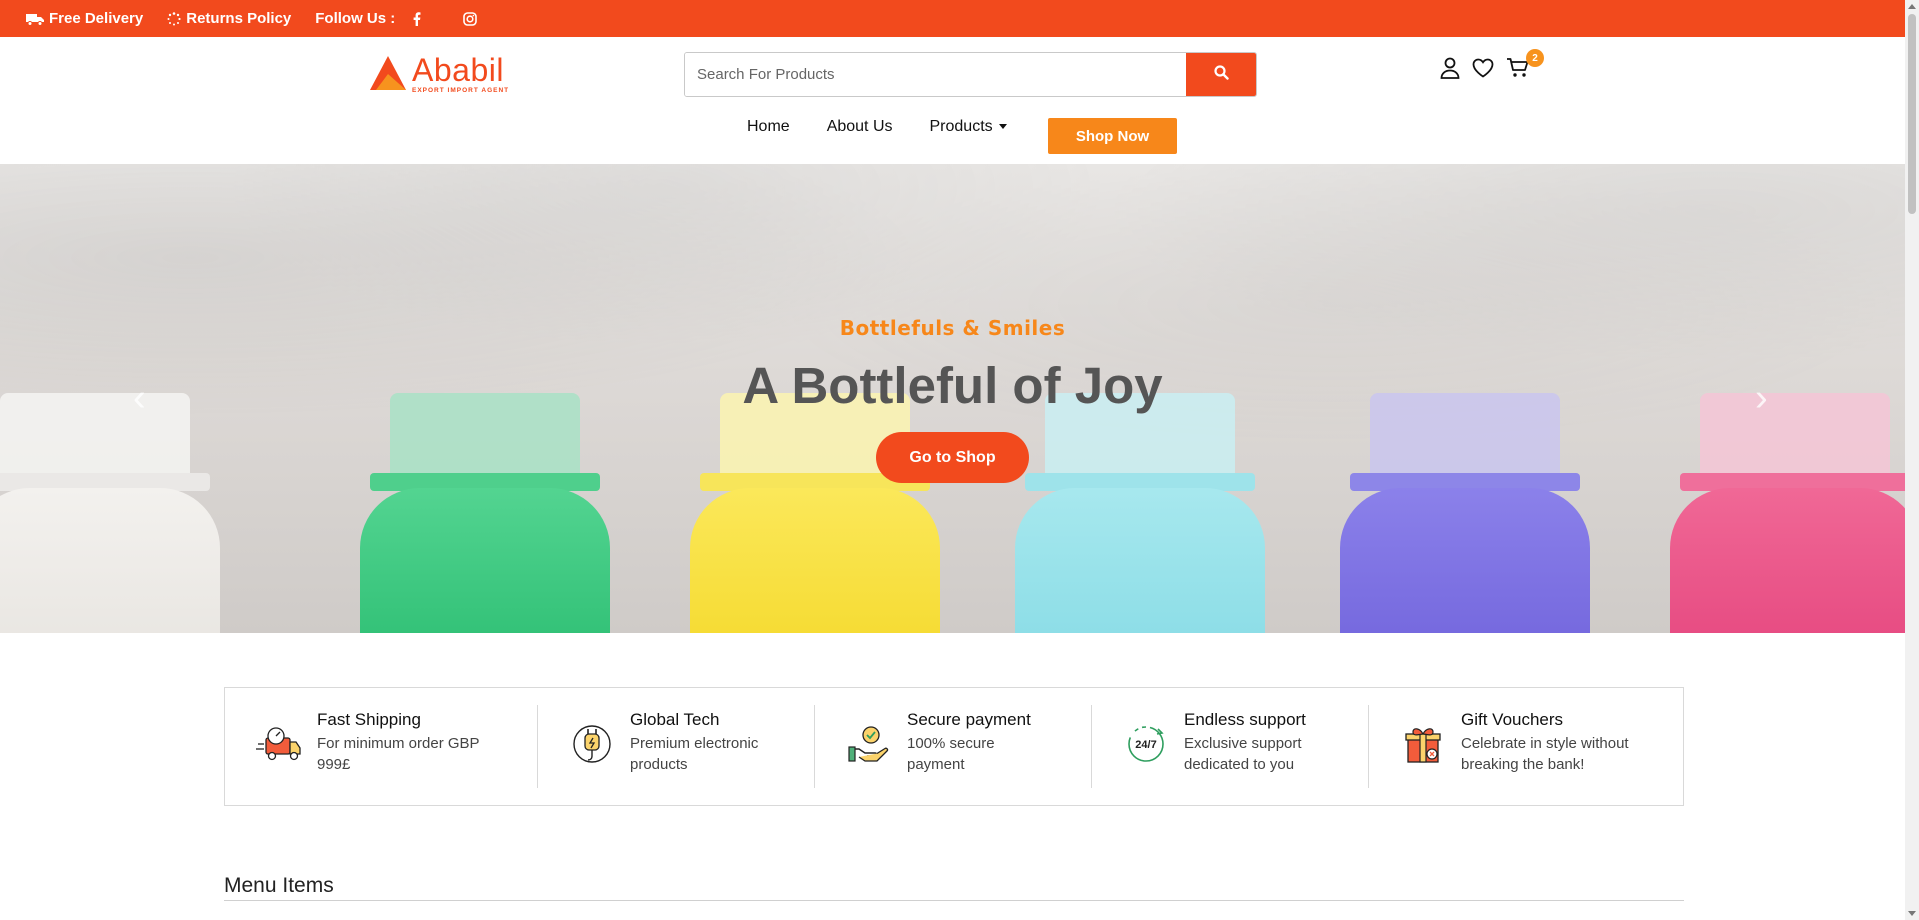  Describe the element at coordinates (1535, 58) in the screenshot. I see `cart-count-badge: 2` at that location.